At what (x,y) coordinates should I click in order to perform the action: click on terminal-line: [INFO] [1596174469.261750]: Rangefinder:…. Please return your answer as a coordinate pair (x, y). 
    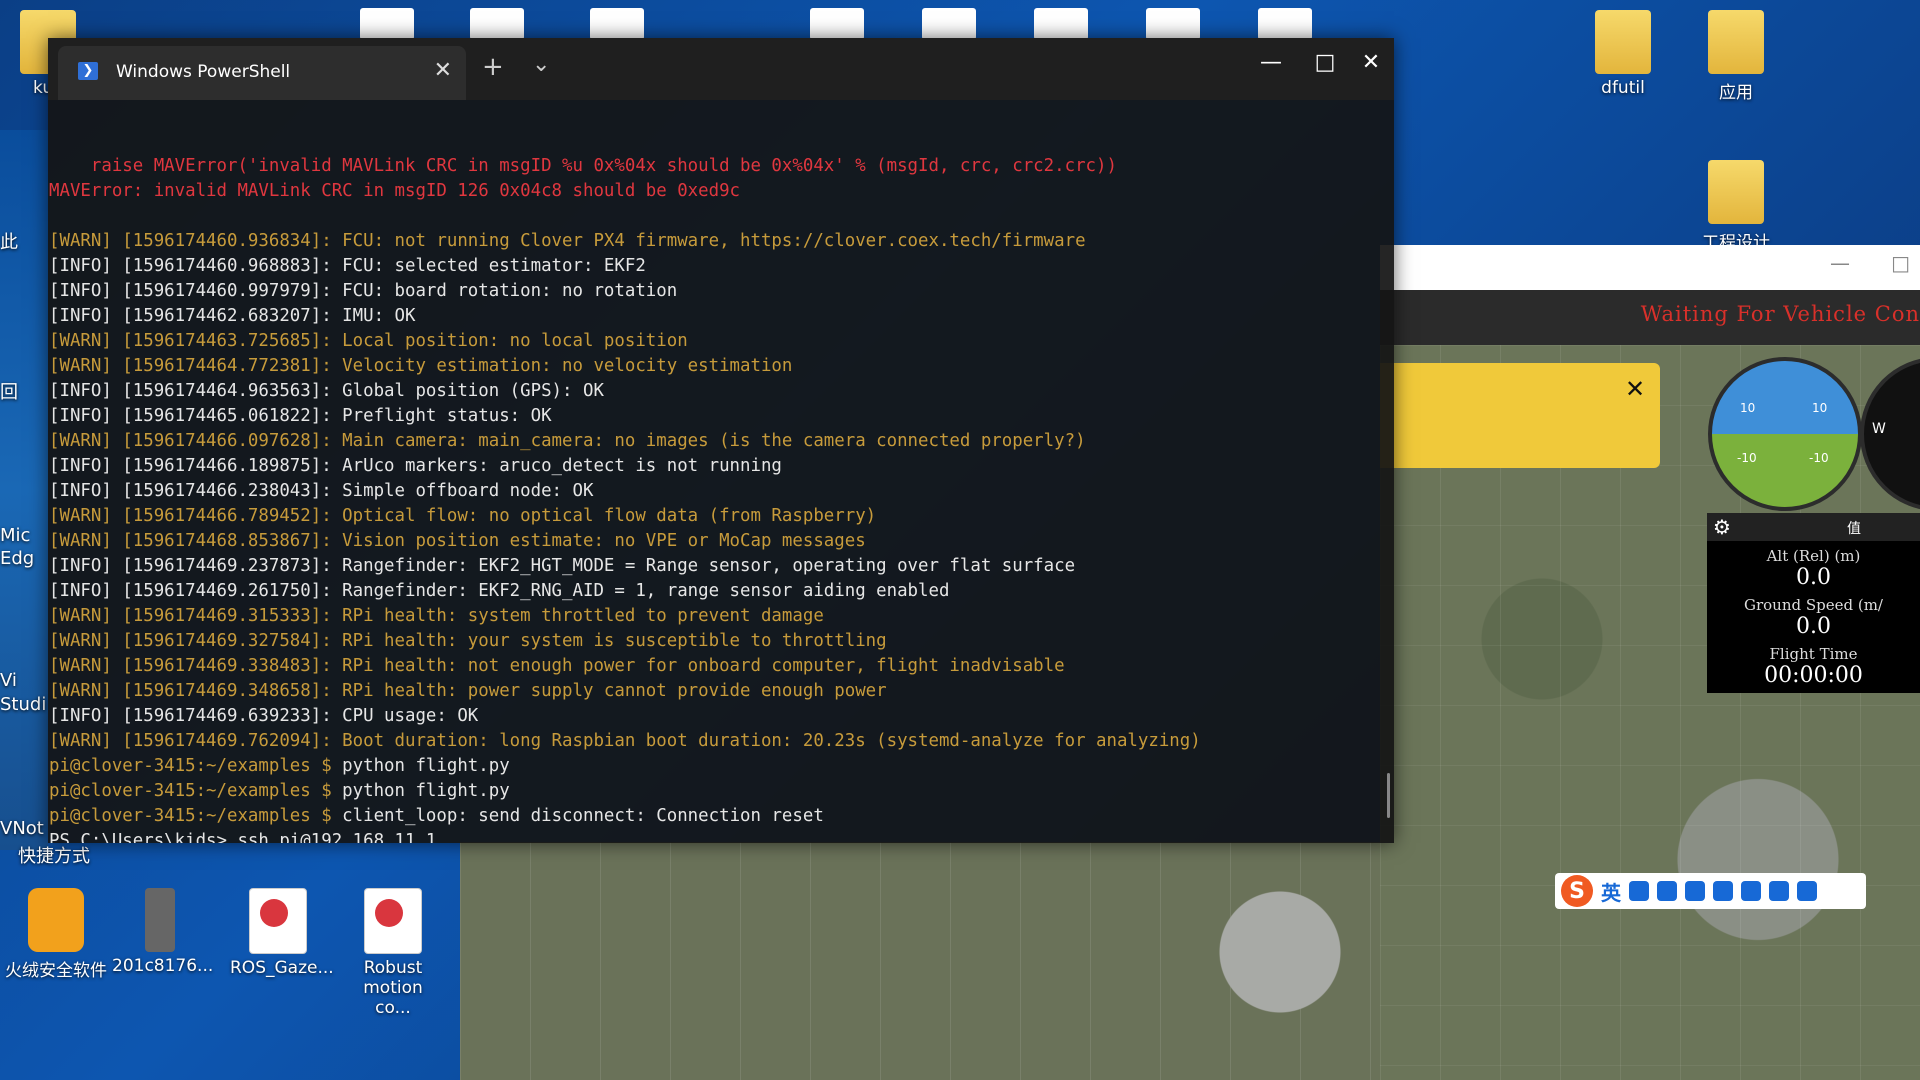
    Looking at the image, I should click on (499, 591).